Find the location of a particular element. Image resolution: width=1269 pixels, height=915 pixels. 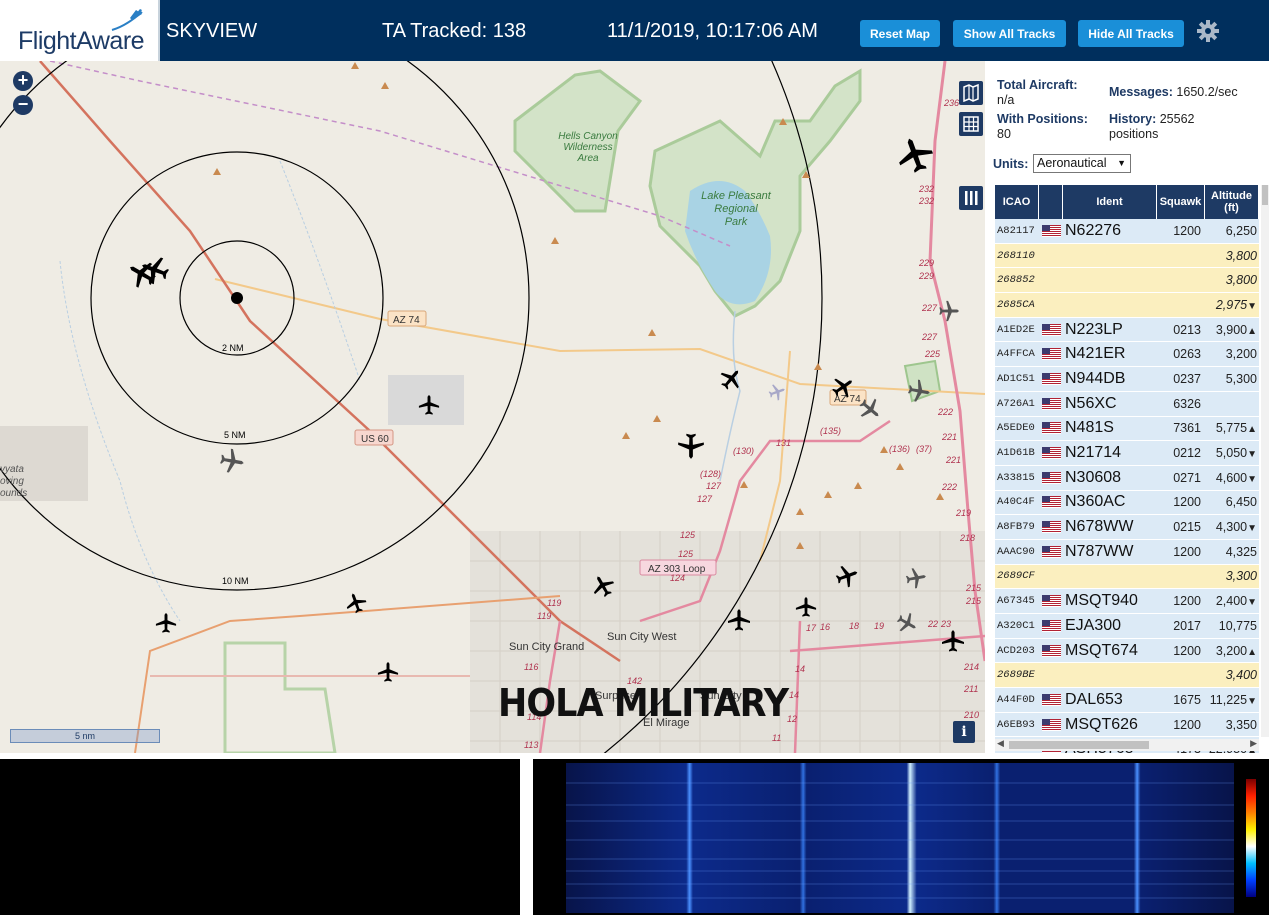

route-number: 225 is located at coordinates (932, 354).